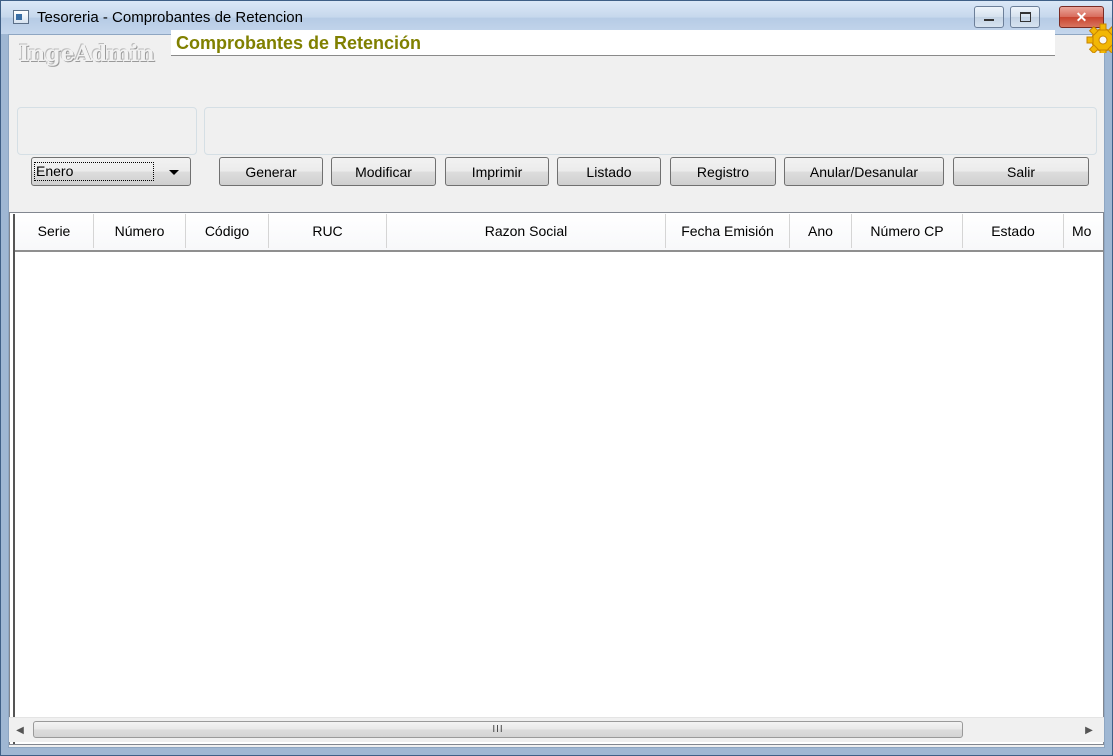 This screenshot has width=1113, height=756. What do you see at coordinates (989, 17) in the screenshot?
I see `minimize-button` at bounding box center [989, 17].